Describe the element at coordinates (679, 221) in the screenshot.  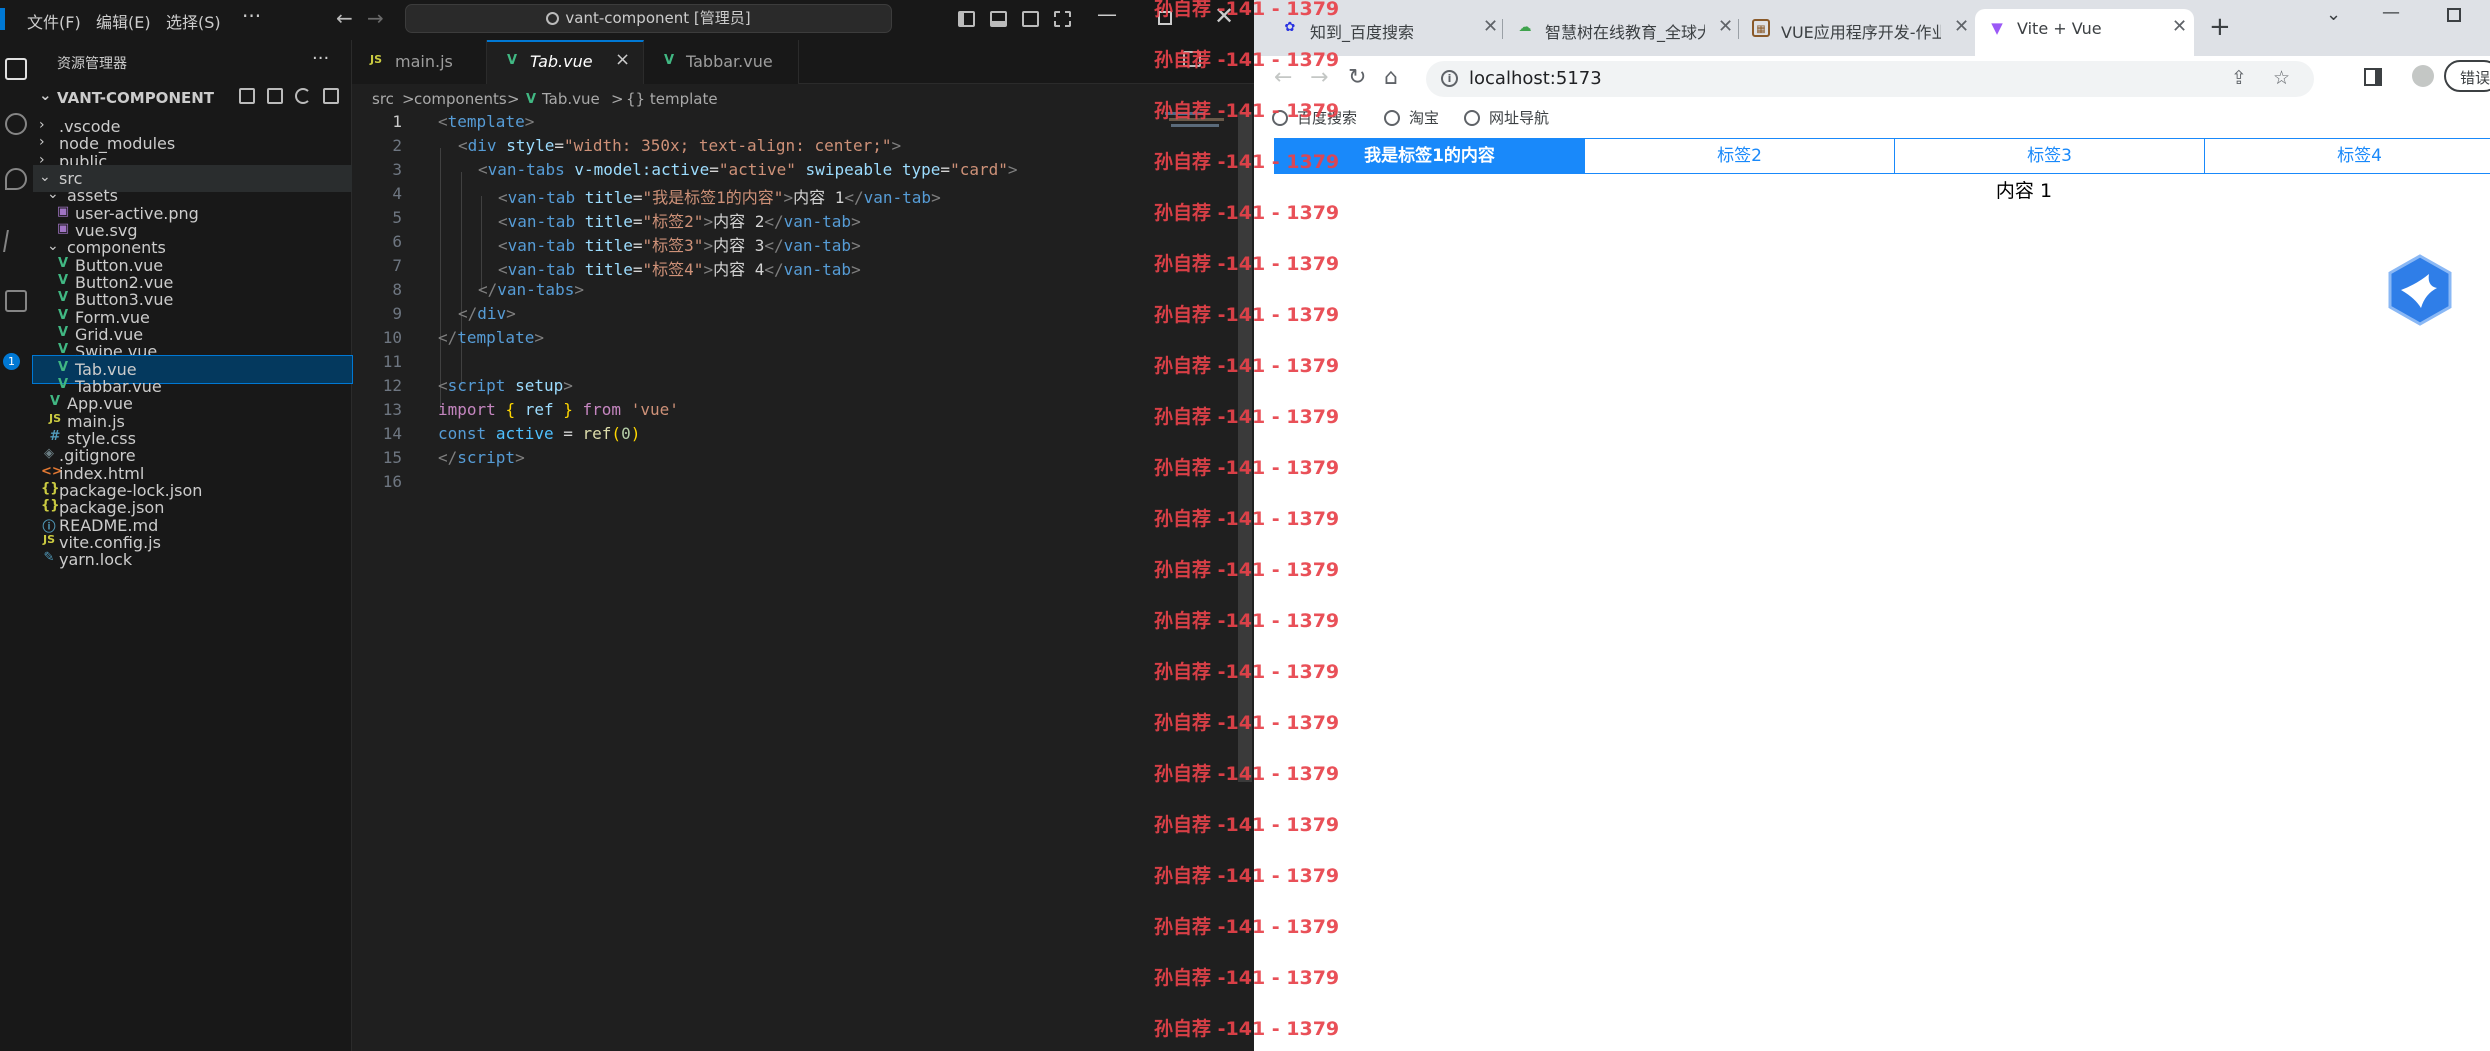
I see `code-line-5: <van-tab title="标签2">内容 2</van-tab>` at that location.